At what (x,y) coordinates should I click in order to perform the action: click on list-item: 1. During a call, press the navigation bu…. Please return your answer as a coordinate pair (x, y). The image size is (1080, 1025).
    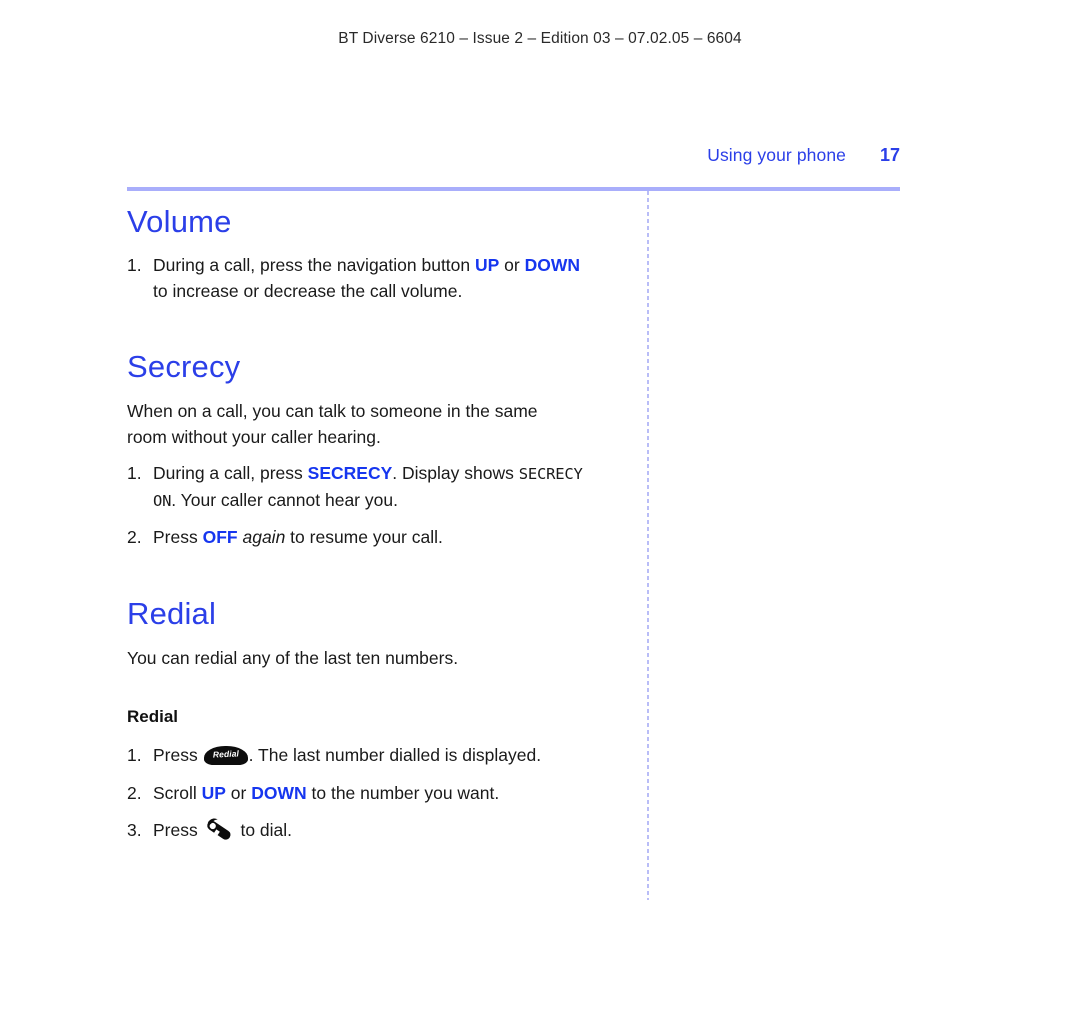
    Looking at the image, I should click on (382, 278).